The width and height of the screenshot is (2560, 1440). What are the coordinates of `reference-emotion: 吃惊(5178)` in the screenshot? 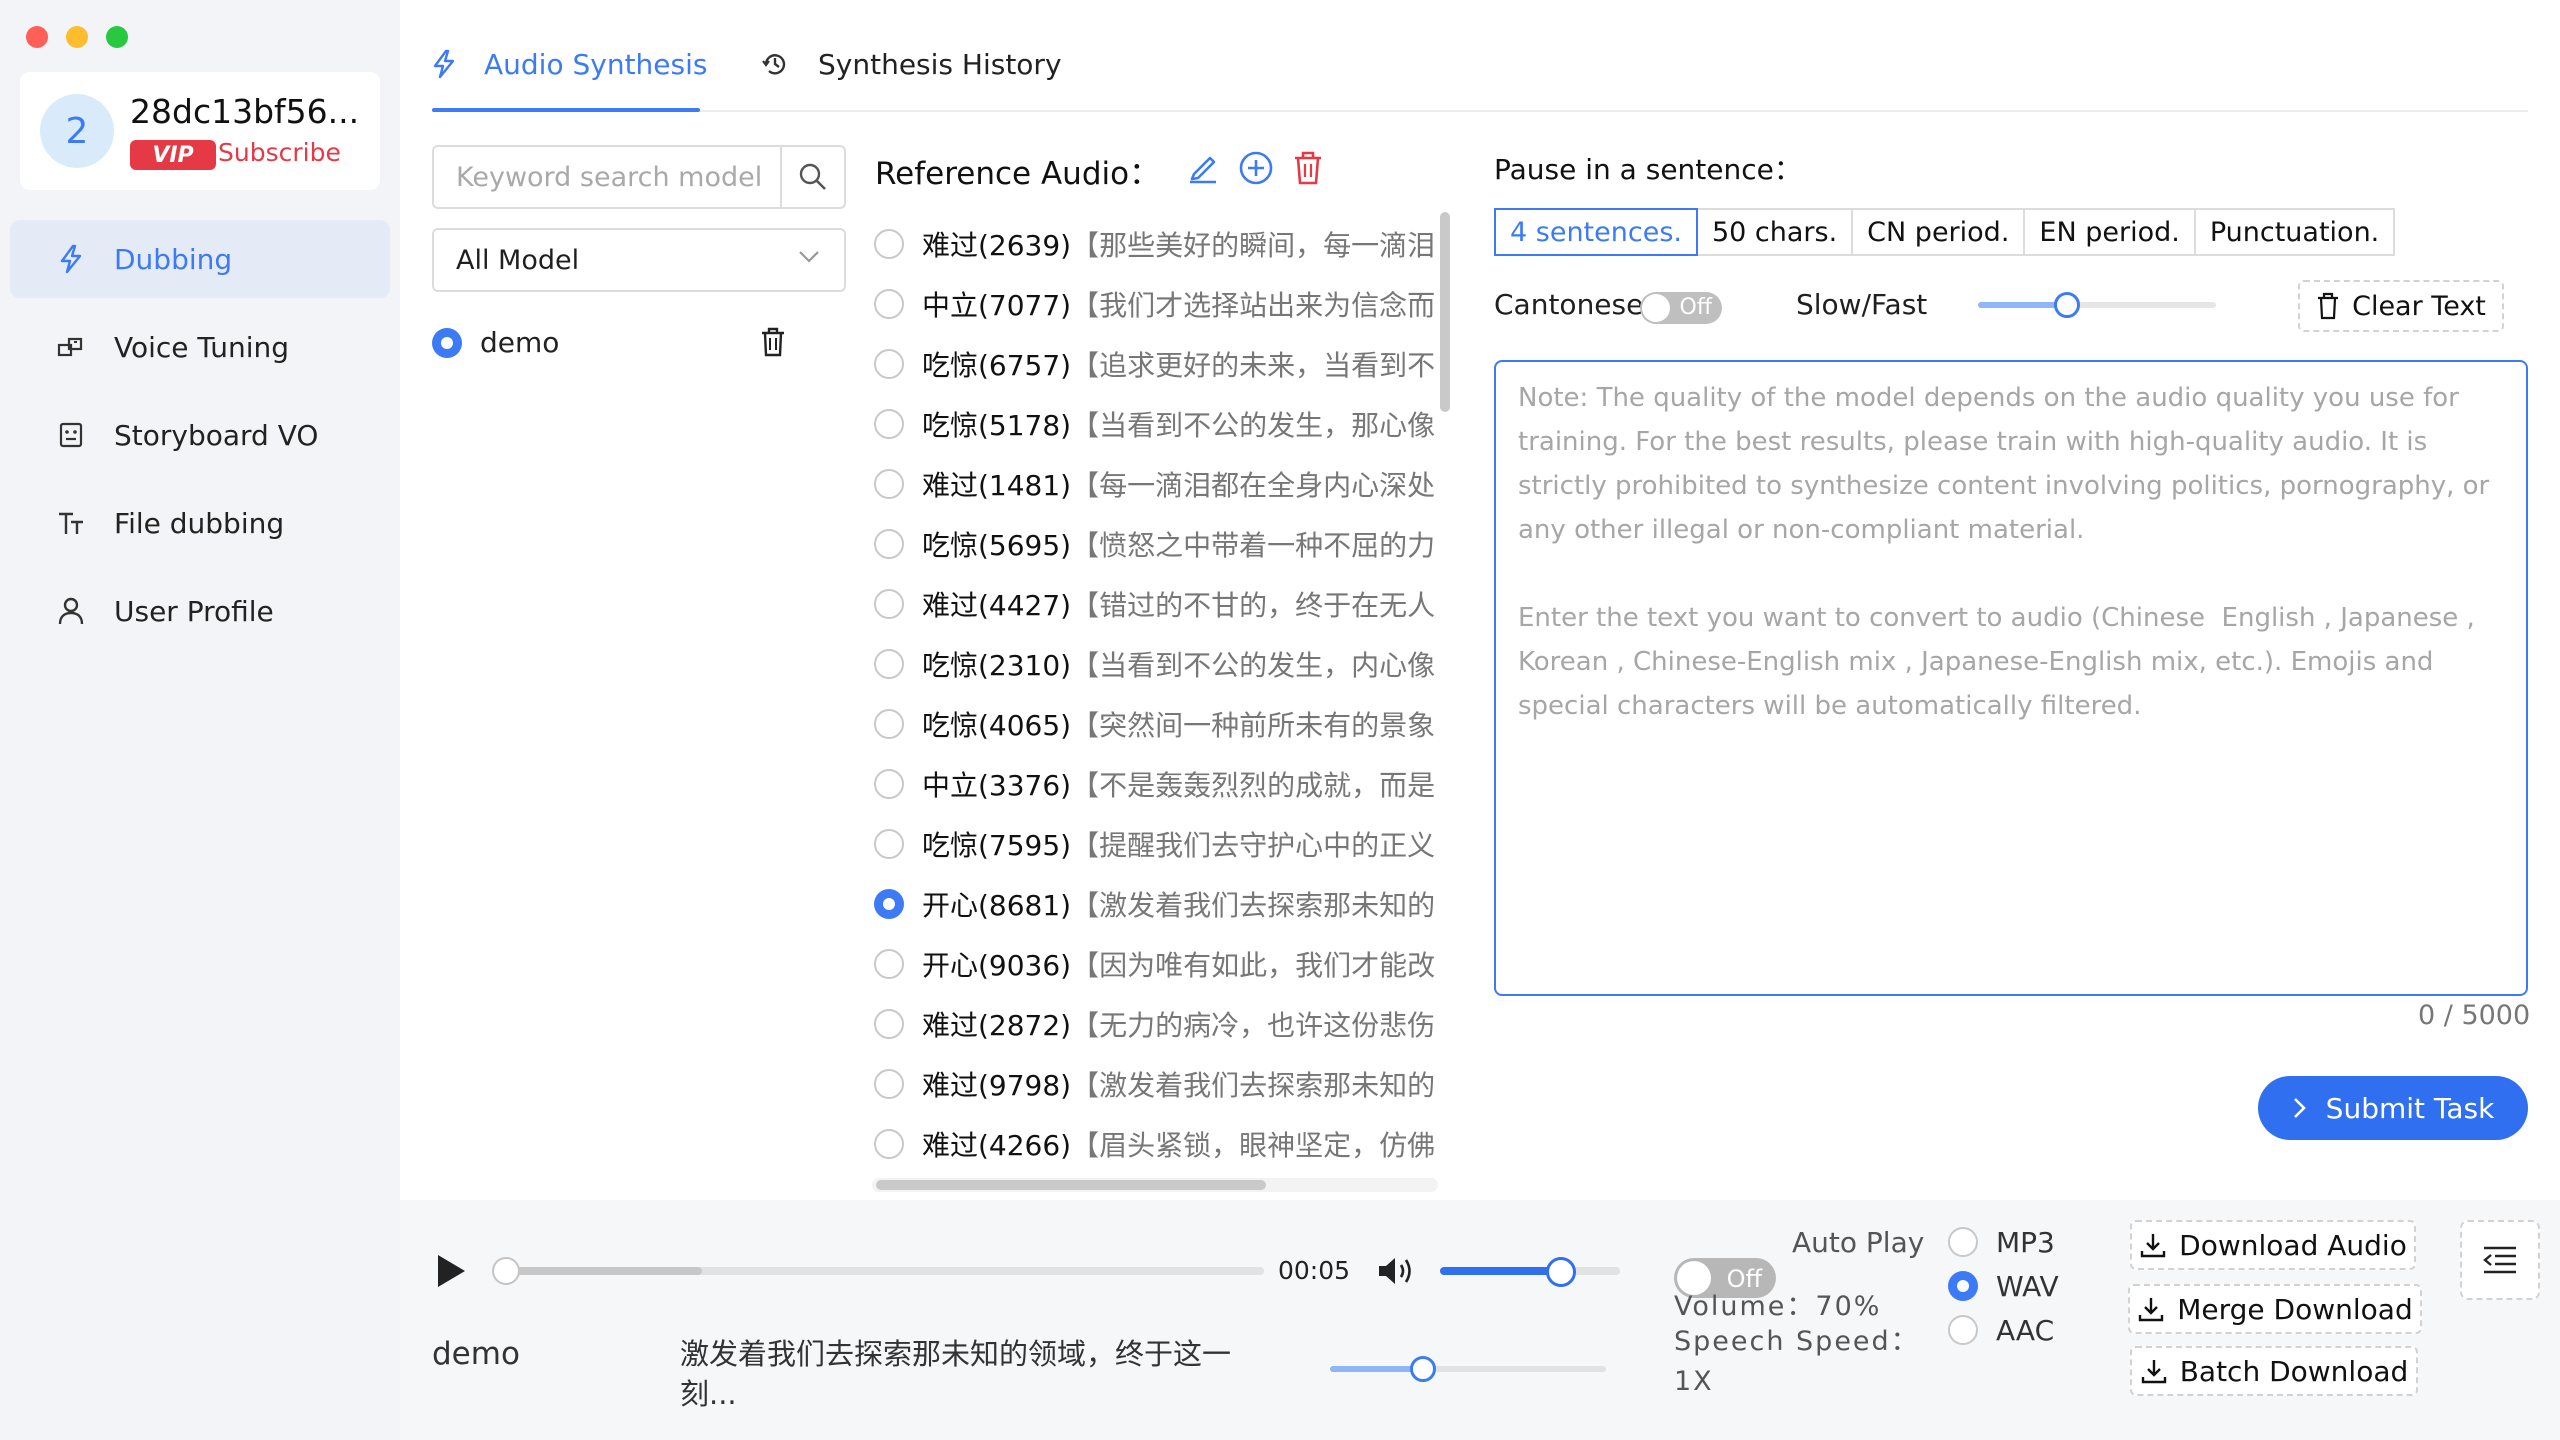 It's located at (997, 425).